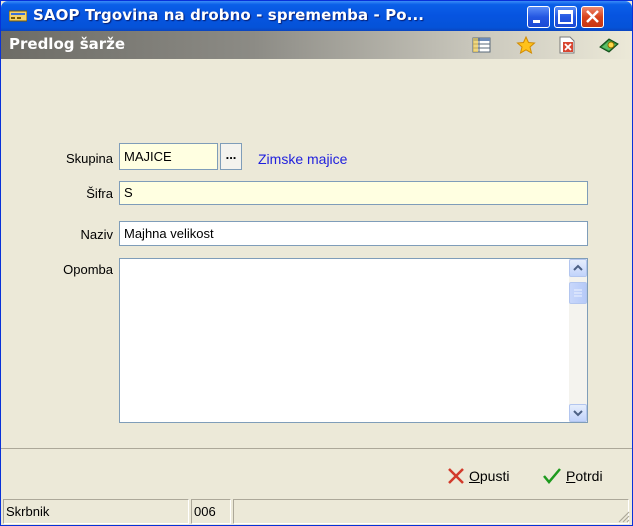 The image size is (633, 526). What do you see at coordinates (552, 476) in the screenshot?
I see `checkmark-icon` at bounding box center [552, 476].